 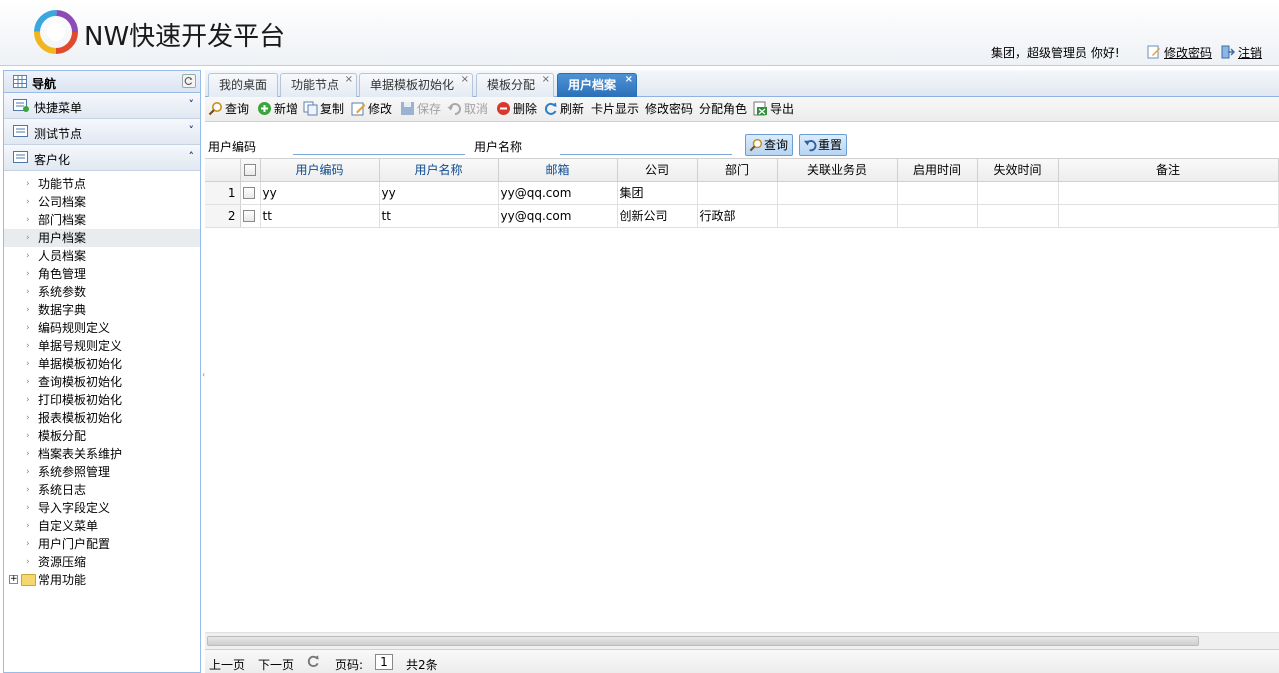 What do you see at coordinates (102, 526) in the screenshot?
I see `sidebar-item: › 自定义菜单` at bounding box center [102, 526].